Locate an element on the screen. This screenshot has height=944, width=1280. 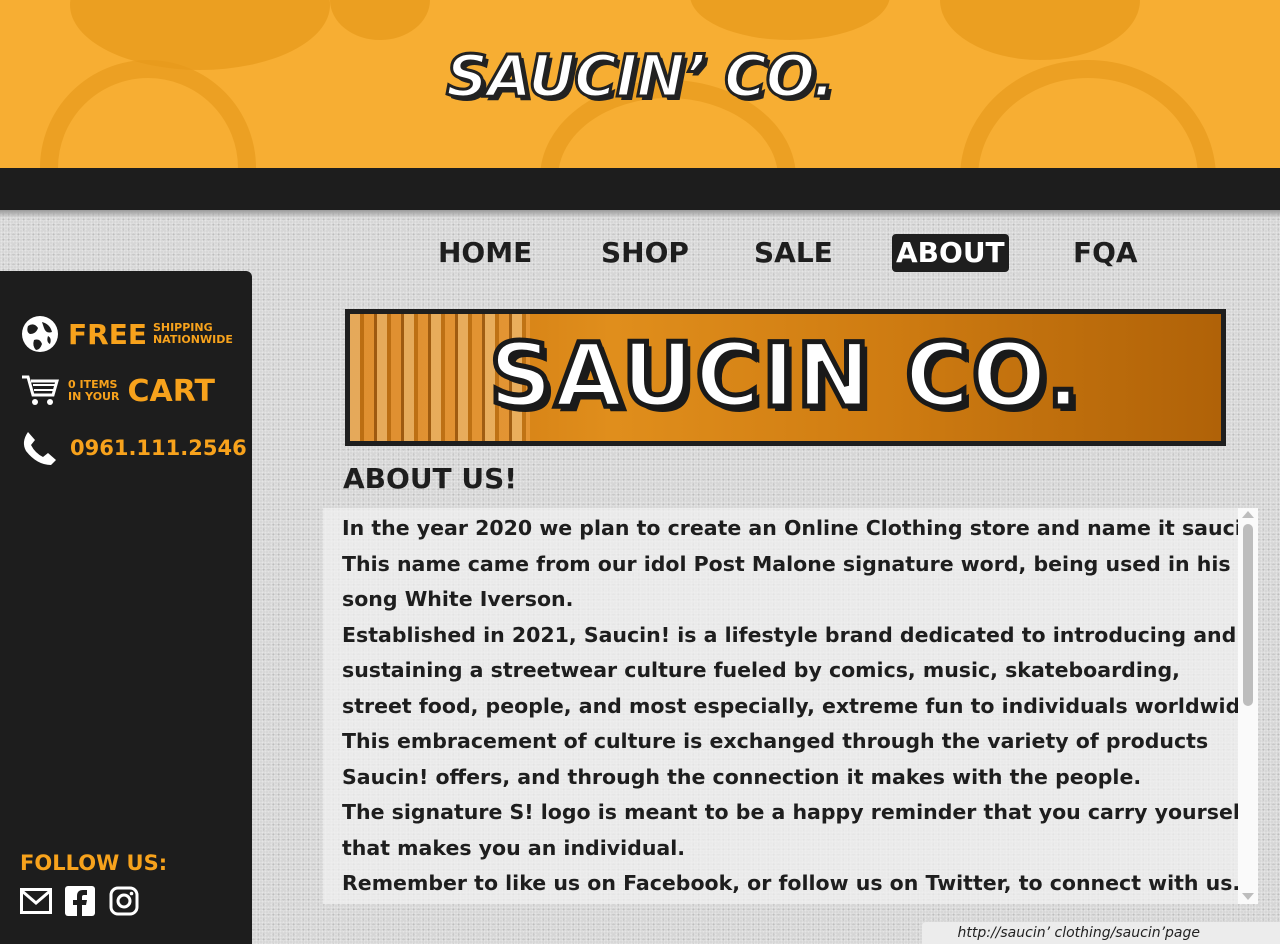
scroll-down-arrow is located at coordinates (1248, 896).